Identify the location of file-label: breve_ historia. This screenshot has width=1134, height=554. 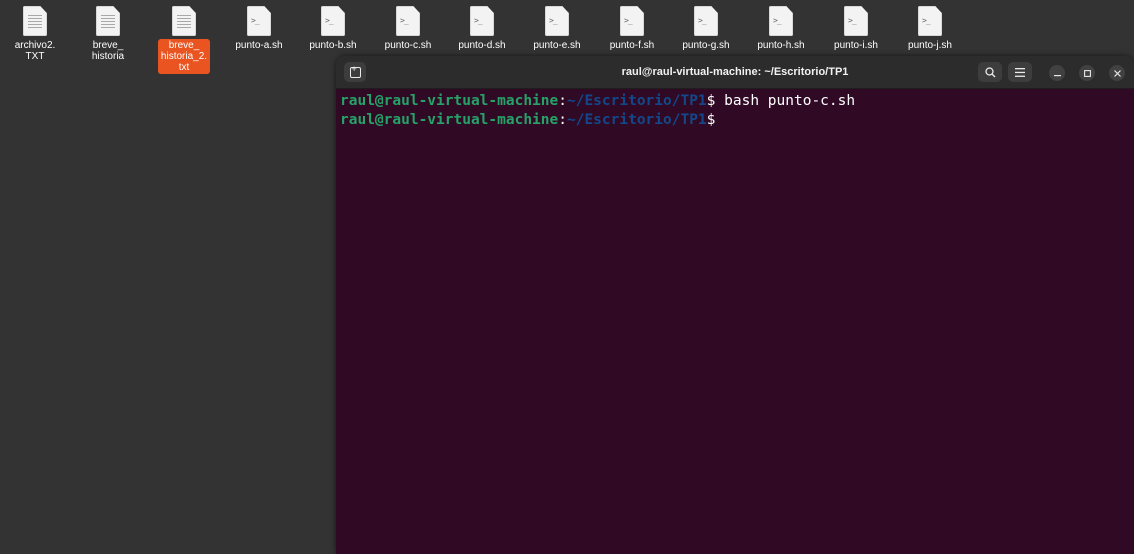
(108, 51).